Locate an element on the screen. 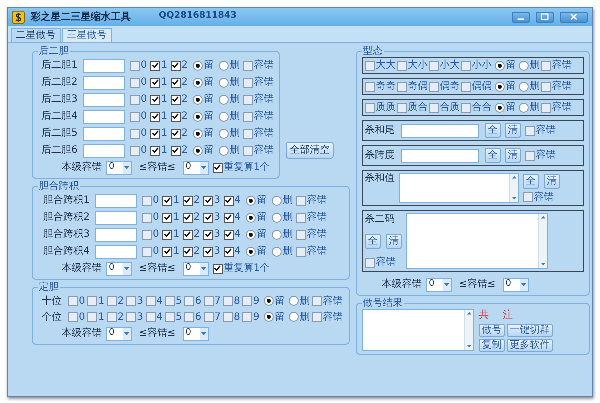 This screenshot has height=403, width=600. checkbox: 小小 is located at coordinates (476, 65).